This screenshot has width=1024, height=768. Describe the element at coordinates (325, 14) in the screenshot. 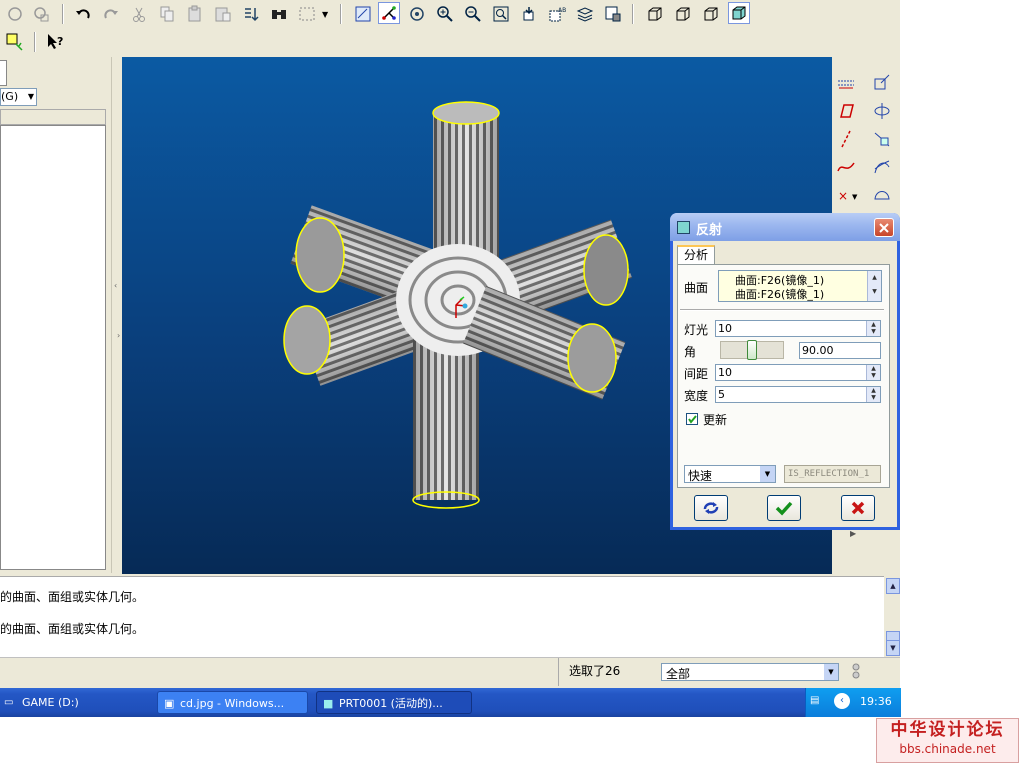

I see `chevron-down-icon: ▼` at that location.